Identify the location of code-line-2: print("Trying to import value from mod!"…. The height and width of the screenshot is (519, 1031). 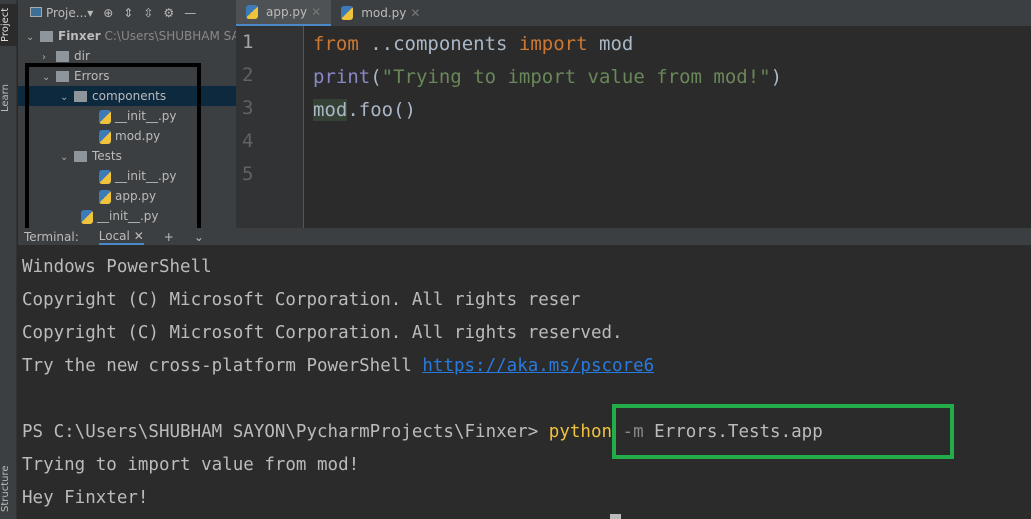
(547, 77).